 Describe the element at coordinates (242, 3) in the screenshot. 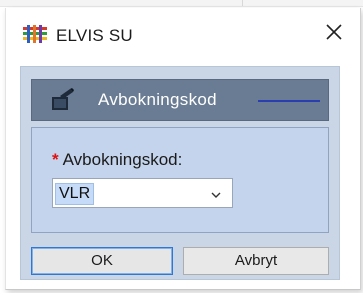

I see `background-divider` at that location.